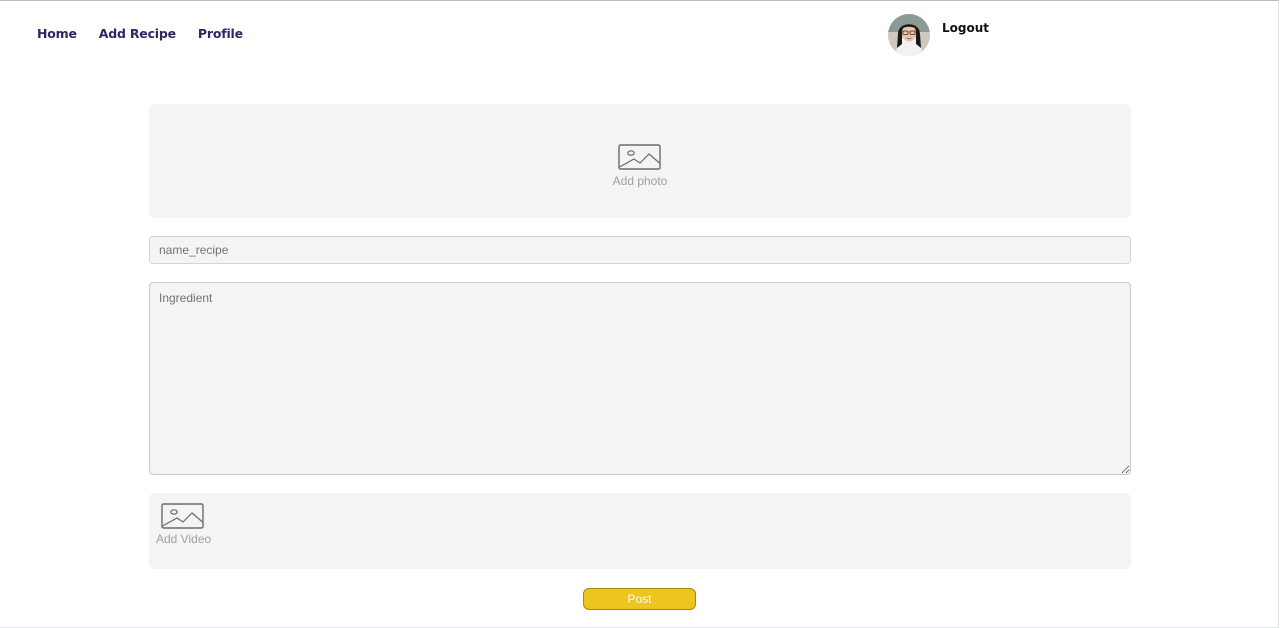 The height and width of the screenshot is (628, 1280). I want to click on top-nav: Home Add Recipe Profile, so click(140, 33).